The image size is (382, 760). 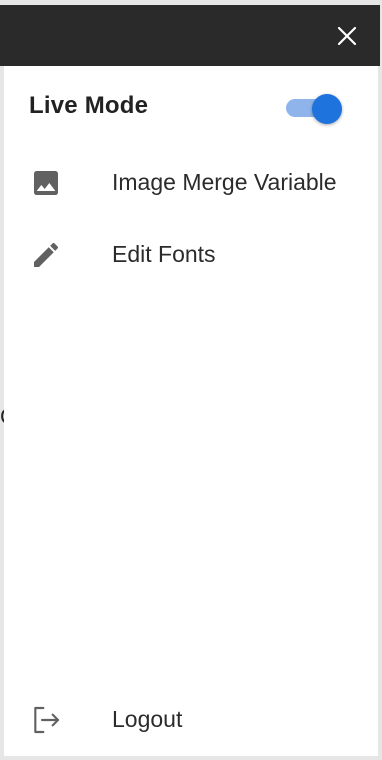 I want to click on live-mode-toggle, so click(x=315, y=109).